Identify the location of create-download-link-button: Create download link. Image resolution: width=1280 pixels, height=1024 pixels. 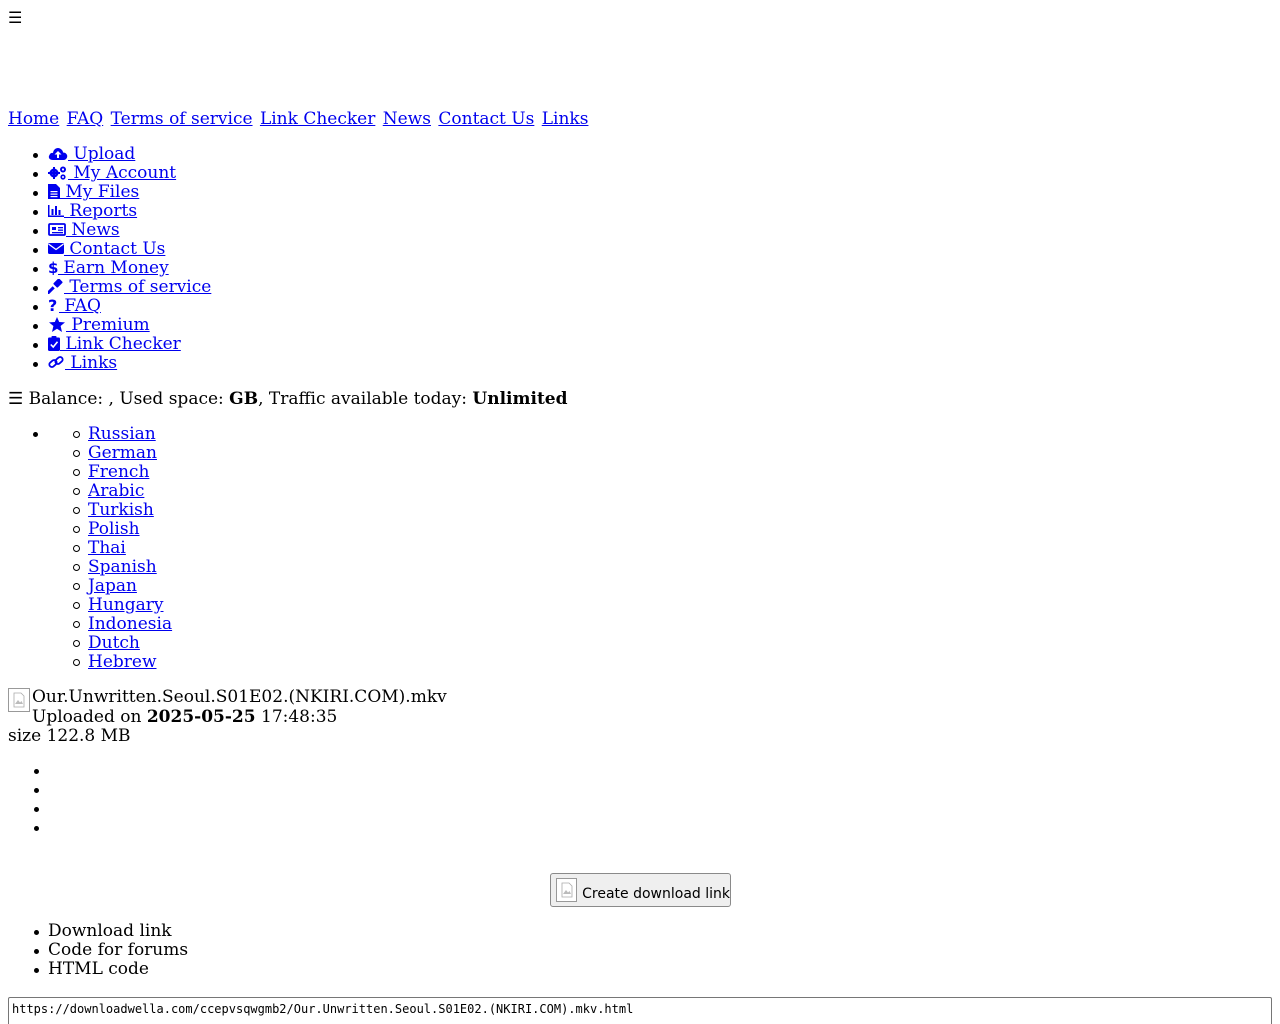
(640, 890).